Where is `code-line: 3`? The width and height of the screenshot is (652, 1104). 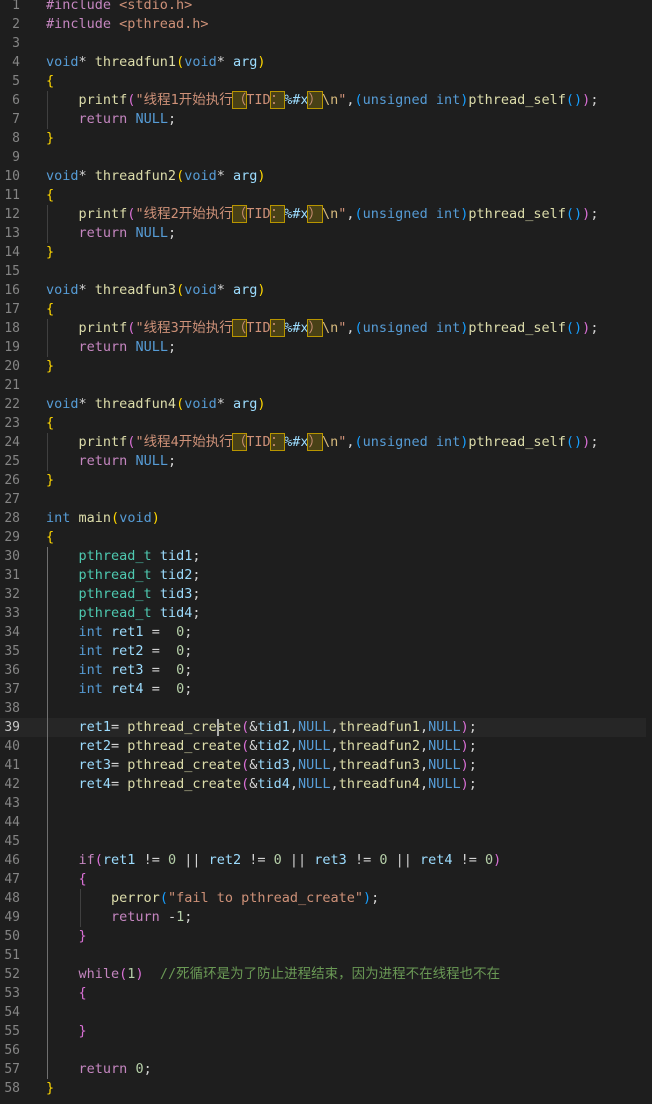
code-line: 3 is located at coordinates (326, 43).